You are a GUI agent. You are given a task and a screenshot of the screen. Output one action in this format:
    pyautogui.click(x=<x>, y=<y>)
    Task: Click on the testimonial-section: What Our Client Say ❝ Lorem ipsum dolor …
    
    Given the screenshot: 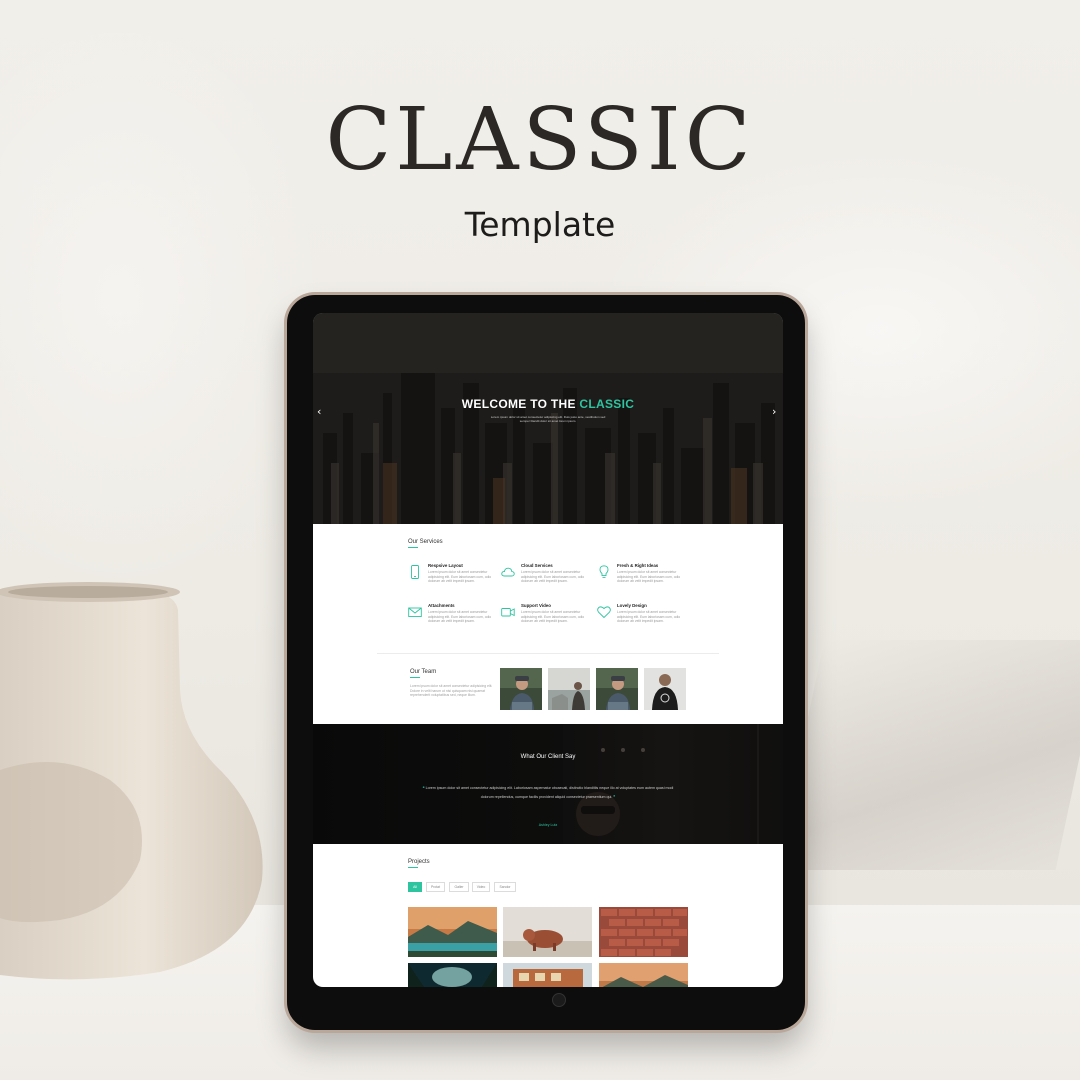 What is the action you would take?
    pyautogui.click(x=548, y=784)
    